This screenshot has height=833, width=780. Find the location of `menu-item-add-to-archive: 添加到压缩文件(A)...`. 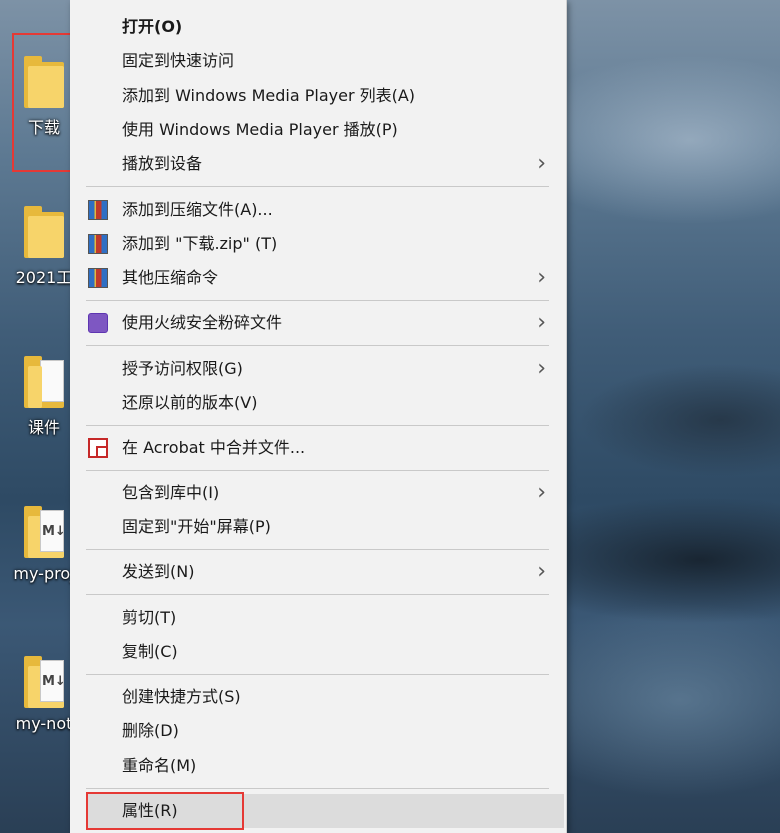

menu-item-add-to-archive: 添加到压缩文件(A)... is located at coordinates (325, 210).